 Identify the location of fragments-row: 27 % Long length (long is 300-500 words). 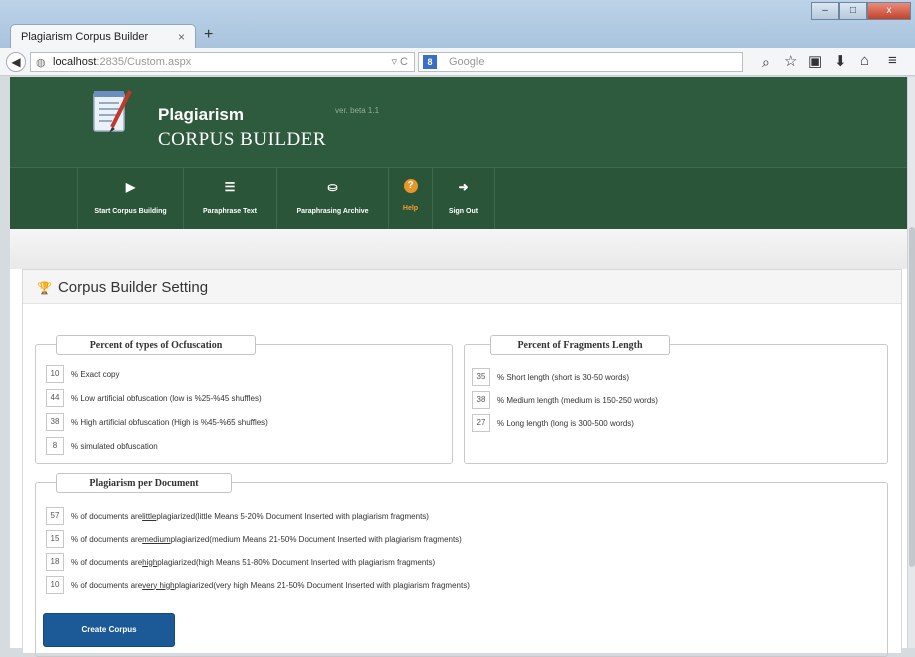
(553, 423).